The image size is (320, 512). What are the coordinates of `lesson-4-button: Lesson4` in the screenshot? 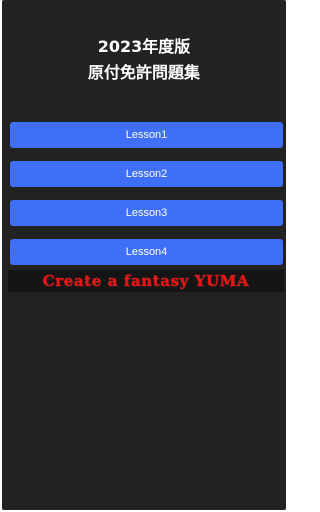 It's located at (146, 252).